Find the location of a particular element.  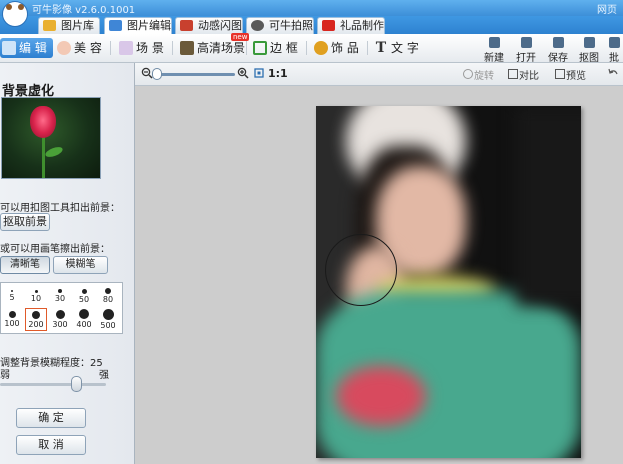

tool-label: 文 字 is located at coordinates (405, 48).